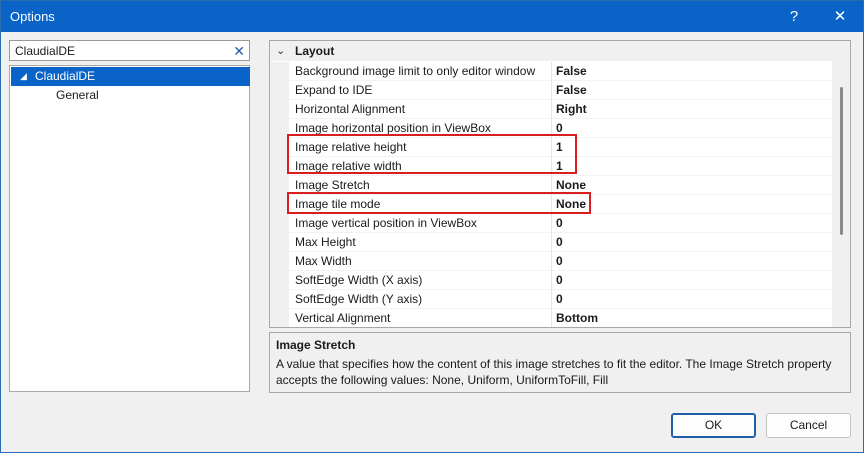 This screenshot has width=864, height=453. Describe the element at coordinates (713, 425) in the screenshot. I see `ok-button: OK` at that location.